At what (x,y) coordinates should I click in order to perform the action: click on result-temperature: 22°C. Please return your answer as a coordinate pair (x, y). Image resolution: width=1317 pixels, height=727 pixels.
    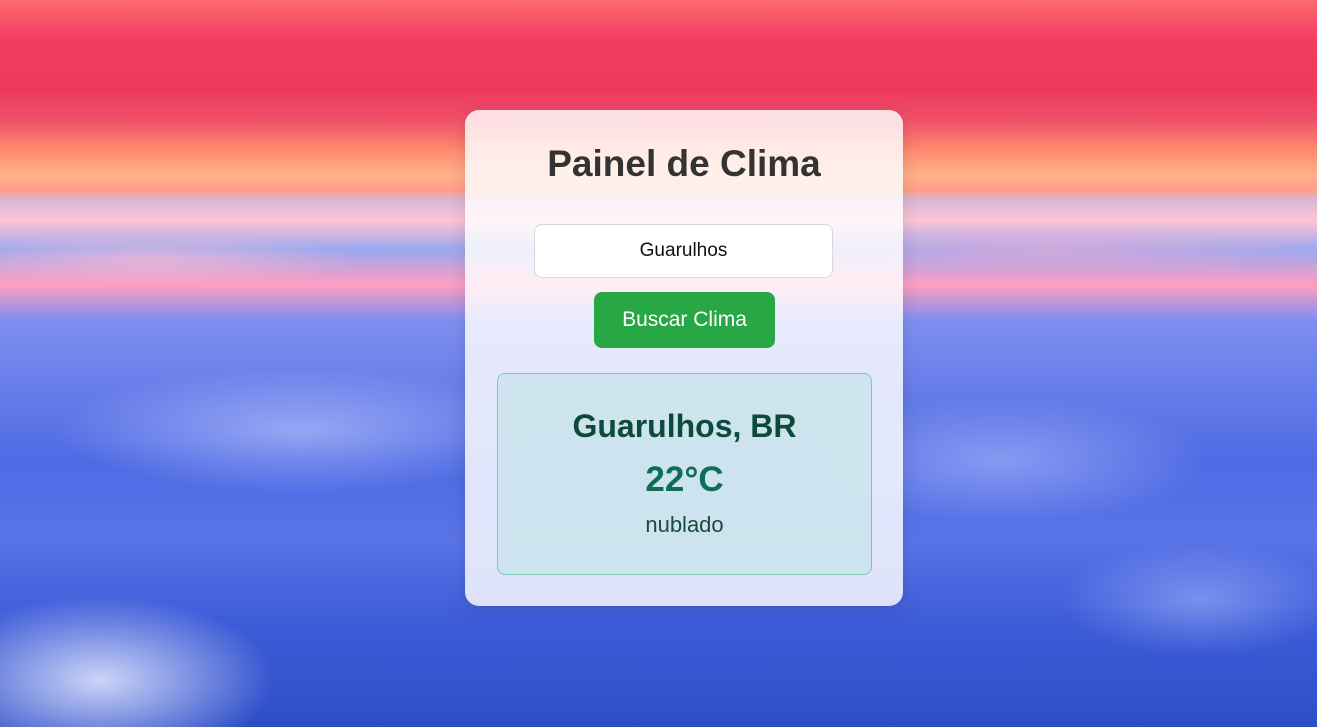
    Looking at the image, I should click on (684, 479).